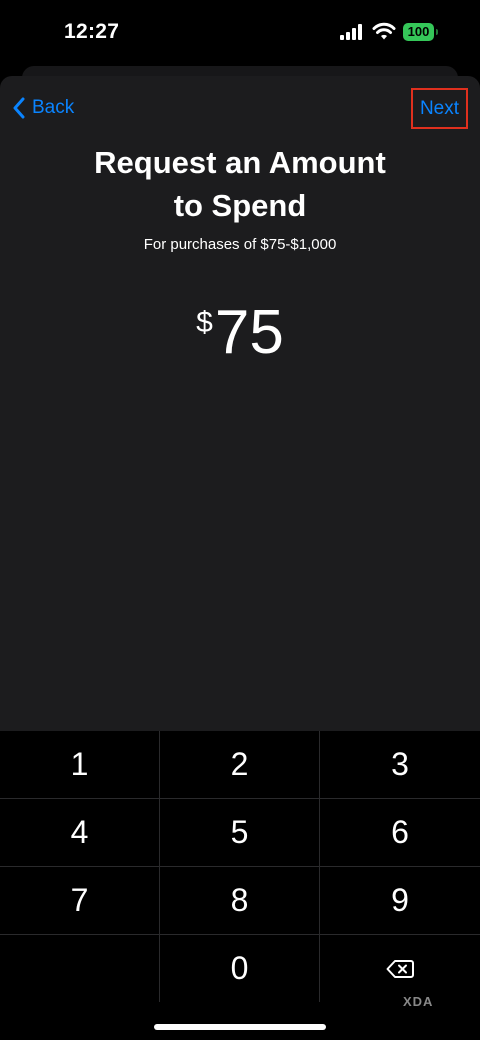 The height and width of the screenshot is (1040, 480). Describe the element at coordinates (418, 32) in the screenshot. I see `battery-icon: 100` at that location.